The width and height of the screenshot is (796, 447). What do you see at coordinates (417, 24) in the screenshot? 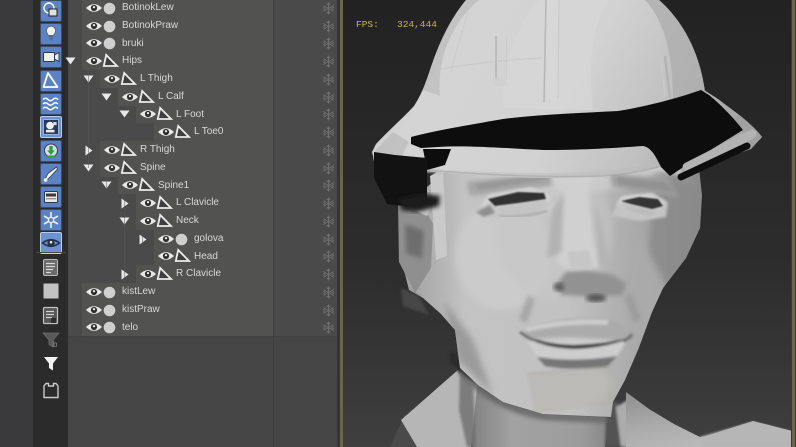
I see `svg-text: 324,444` at bounding box center [417, 24].